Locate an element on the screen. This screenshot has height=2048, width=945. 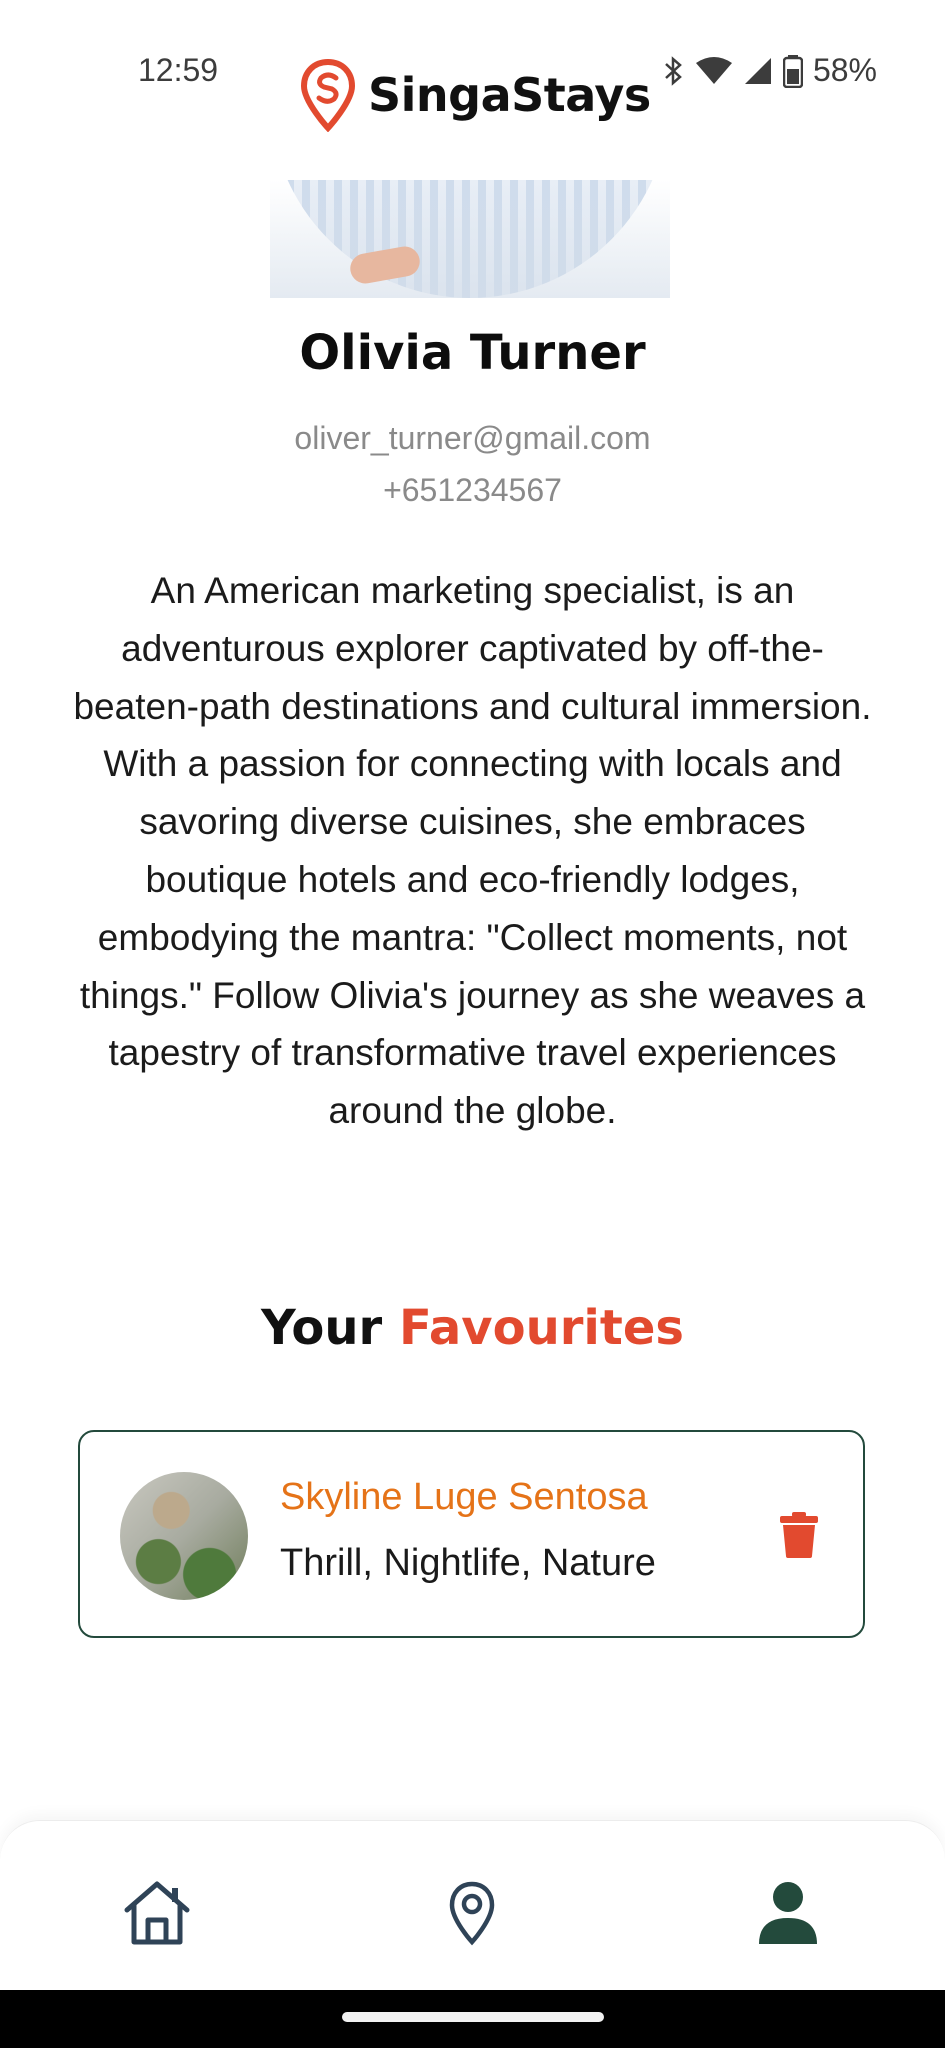
map-pin-icon is located at coordinates (472, 1913).